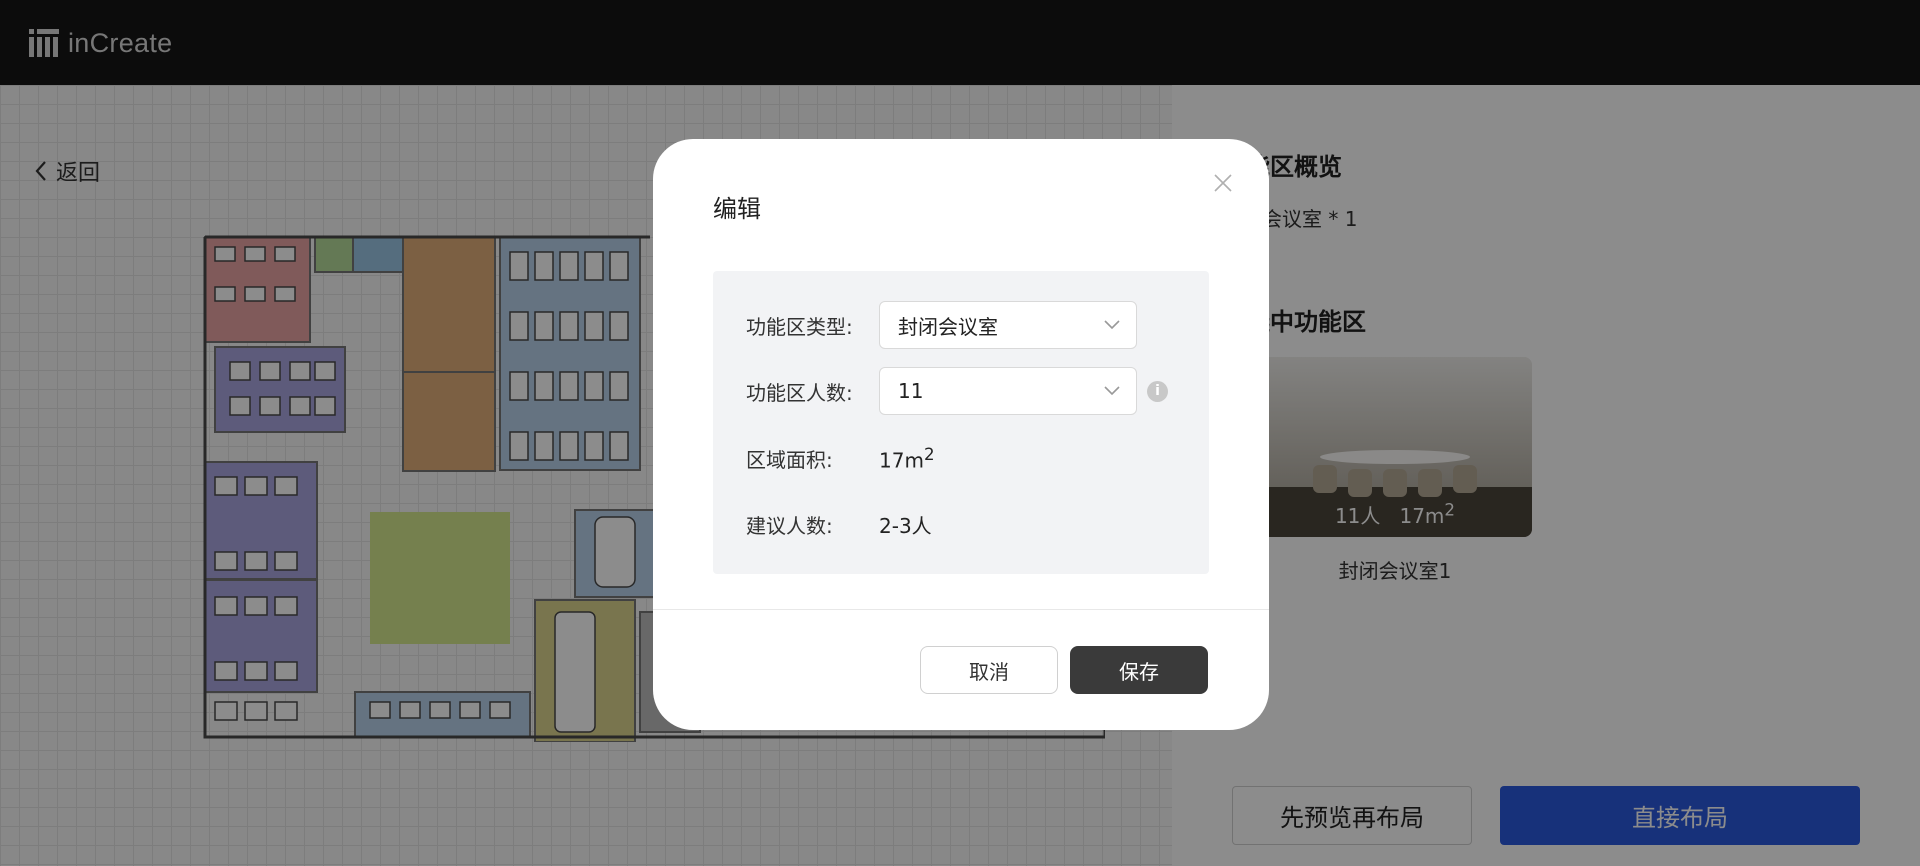 Image resolution: width=1920 pixels, height=866 pixels. What do you see at coordinates (911, 391) in the screenshot?
I see `people-value: 11` at bounding box center [911, 391].